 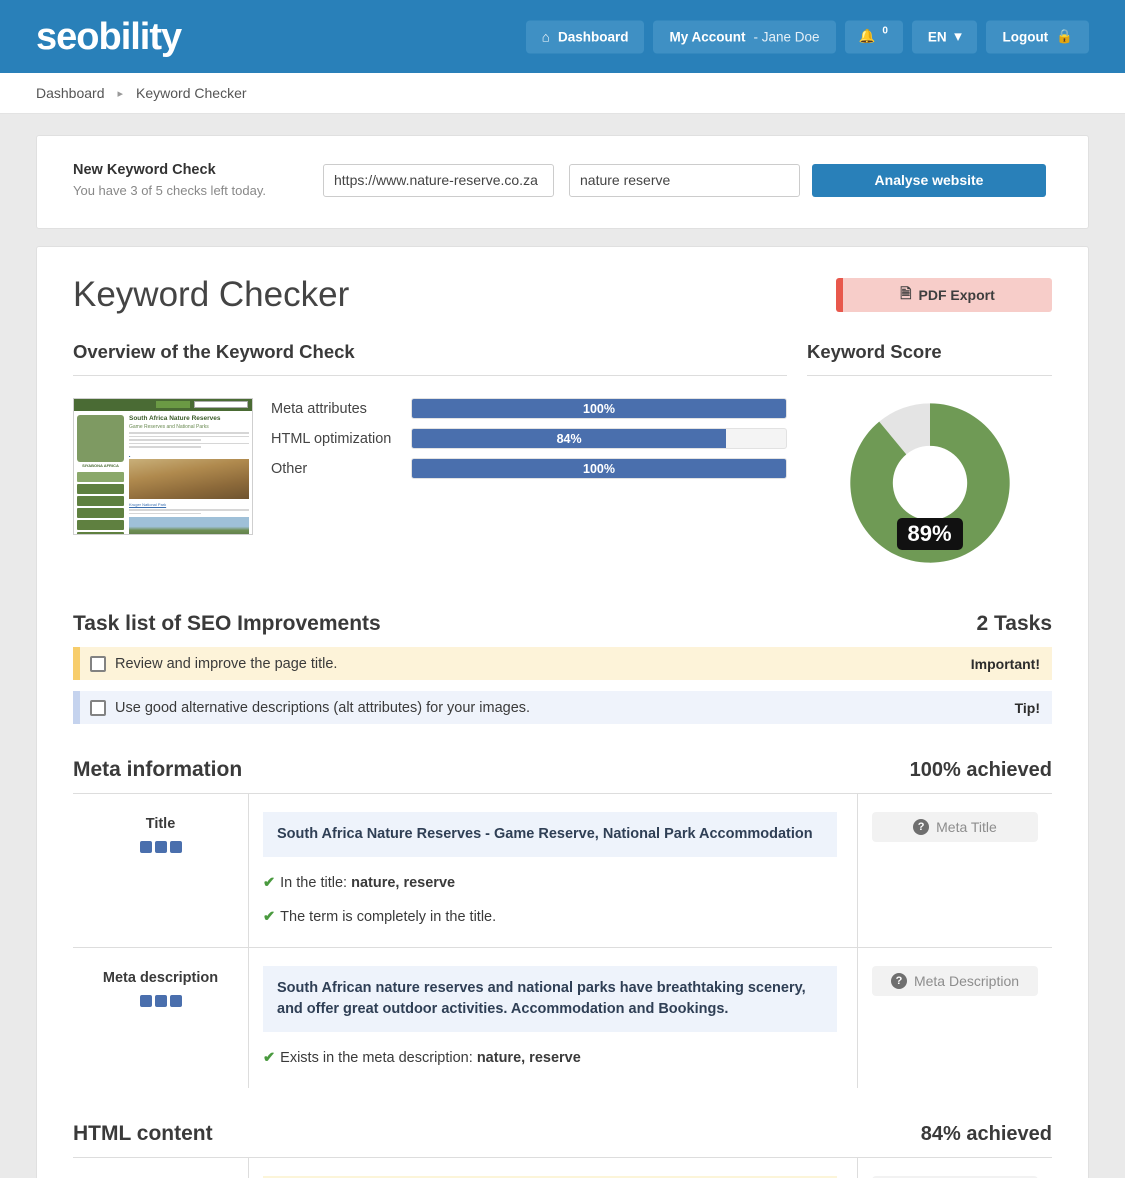 I want to click on breadcrumb-dashboard-link: Dashboard, so click(x=70, y=93).